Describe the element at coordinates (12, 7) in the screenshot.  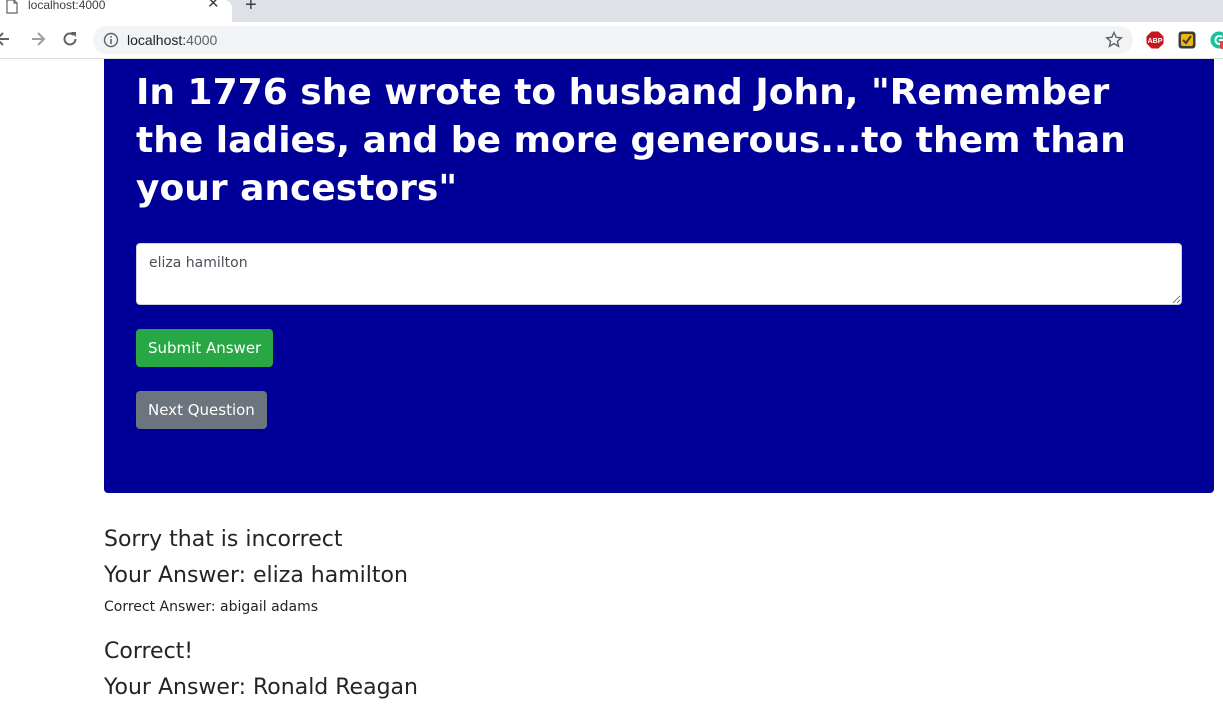
I see `page-icon` at that location.